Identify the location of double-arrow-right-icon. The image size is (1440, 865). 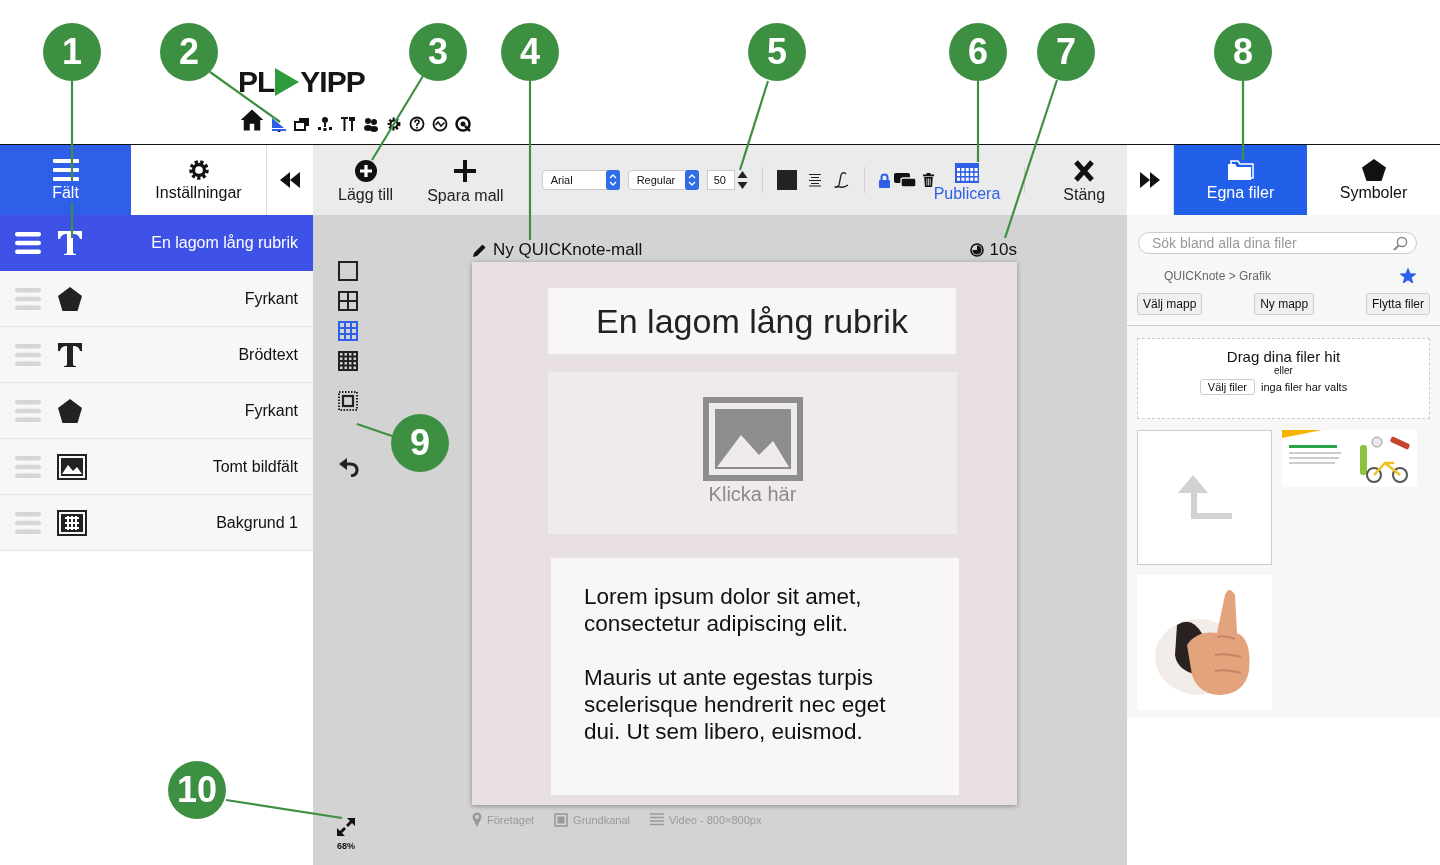
(1150, 180).